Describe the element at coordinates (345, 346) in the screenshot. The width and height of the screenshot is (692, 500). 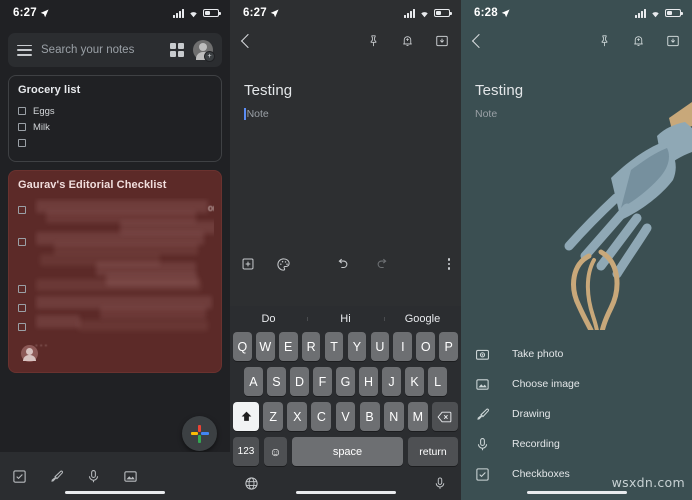
I see `keyboard-row-1: Q W E R T Y U I O P` at that location.